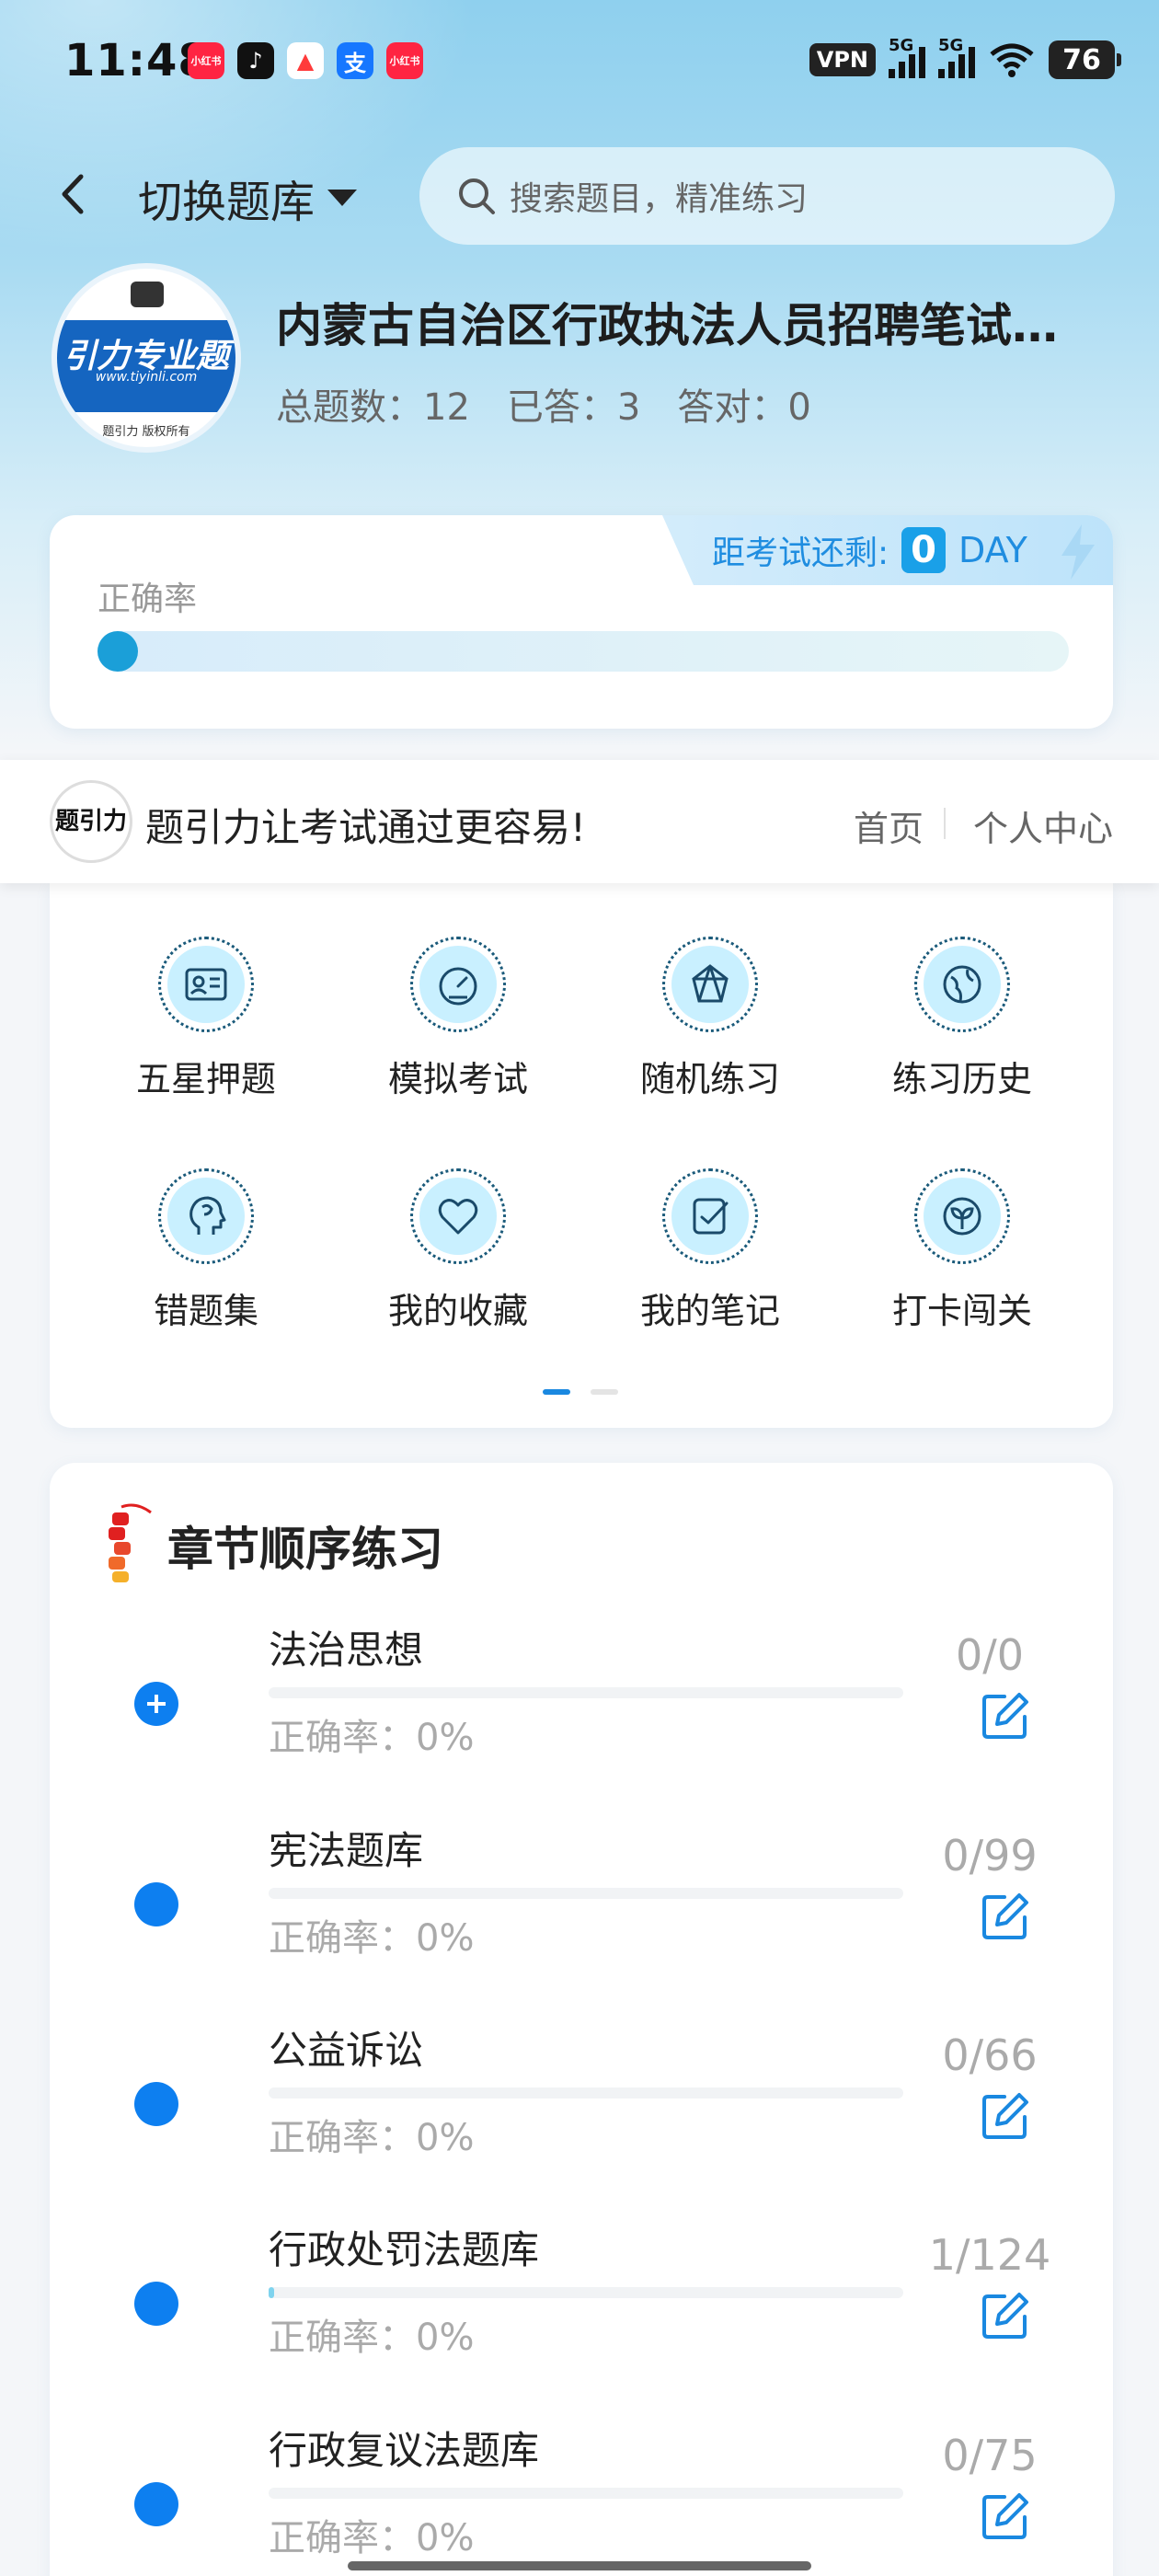 The height and width of the screenshot is (2576, 1159). Describe the element at coordinates (992, 550) in the screenshot. I see `countdown-unit: DAY` at that location.